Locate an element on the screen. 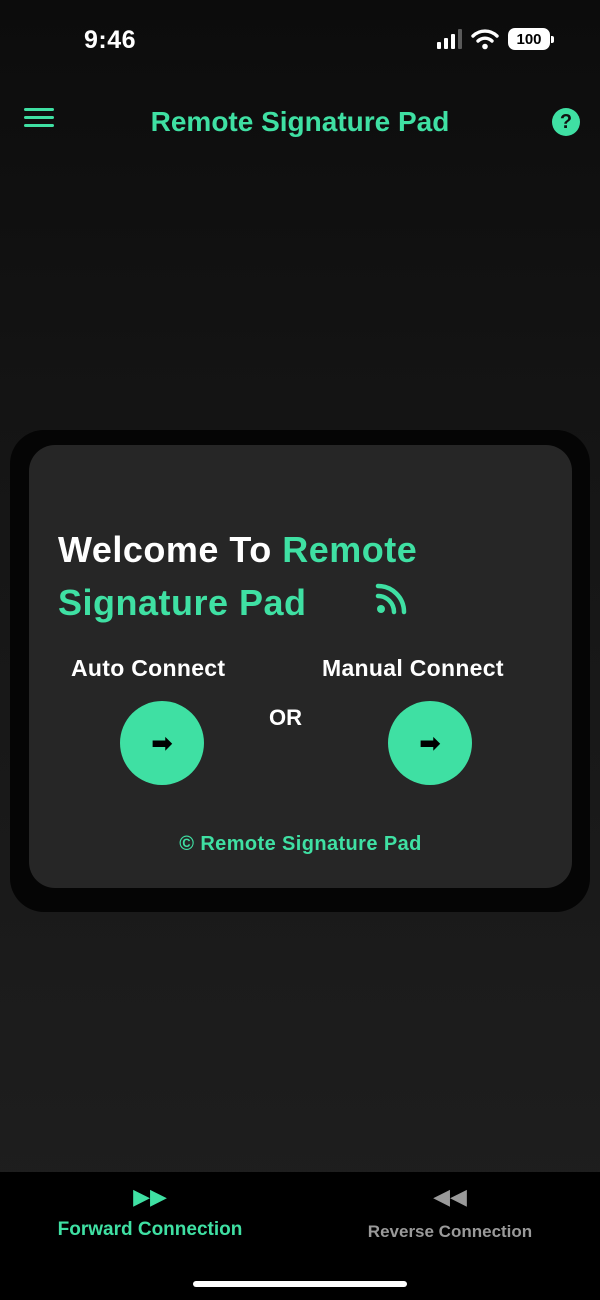 Image resolution: width=600 pixels, height=1300 pixels. copyright-text: © Remote Signature Pad is located at coordinates (300, 844).